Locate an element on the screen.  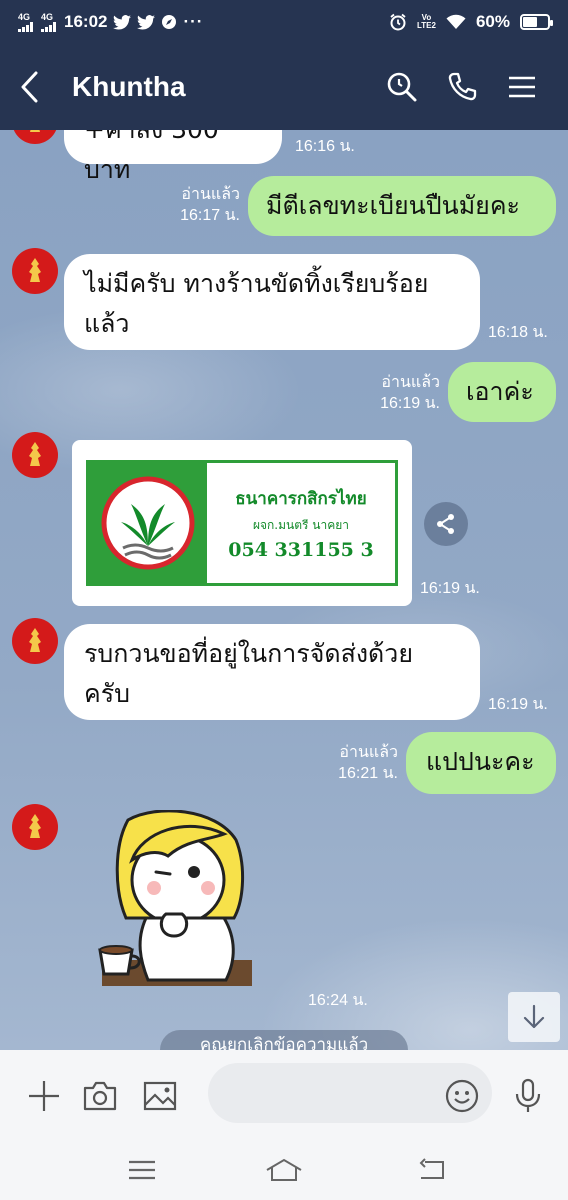
message-time: 16:17 น. is located at coordinates (210, 215).